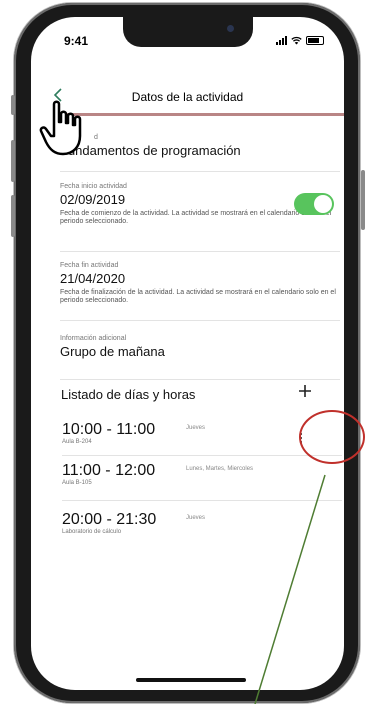 Image resolution: width=366 pixels, height=704 pixels. Describe the element at coordinates (60, 128) in the screenshot. I see `pointer-hand-icon` at that location.